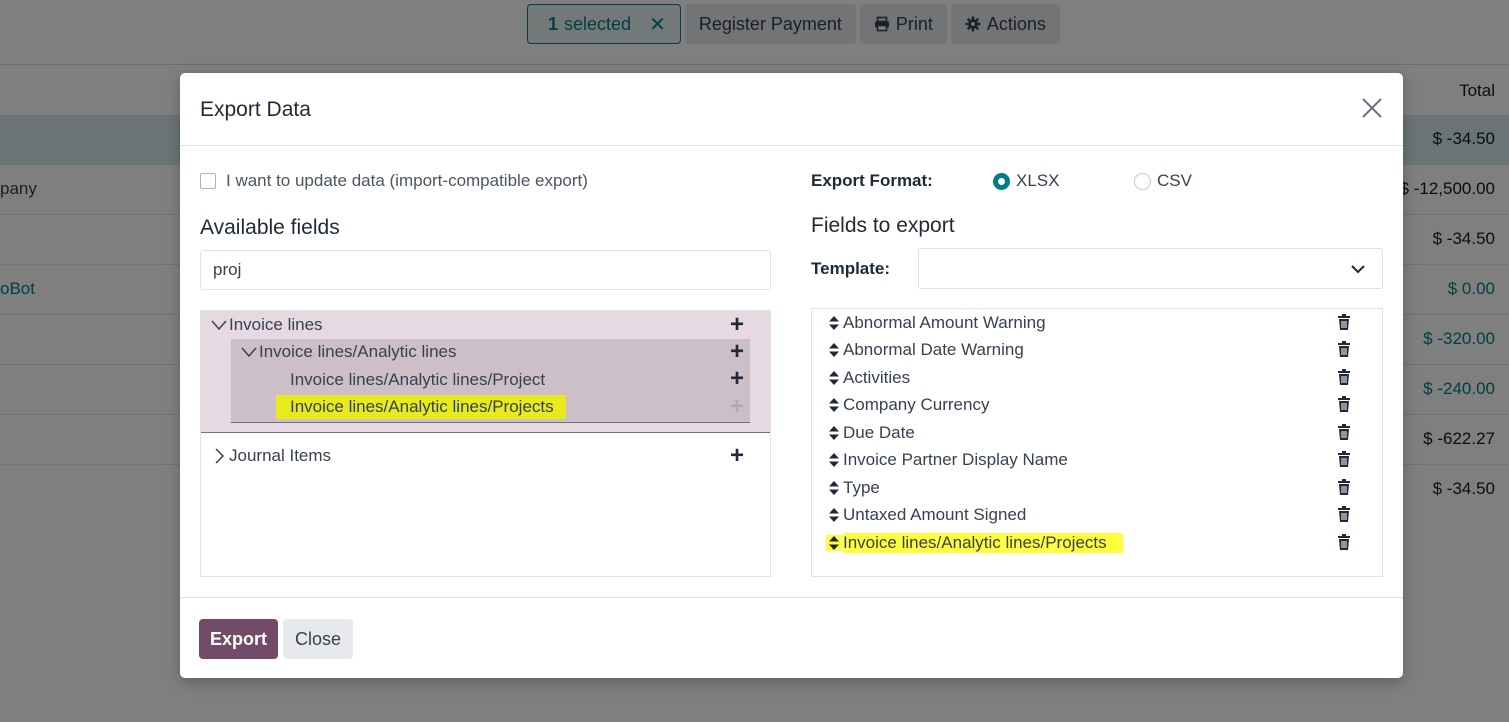  Describe the element at coordinates (208, 181) in the screenshot. I see `import-compatible-checkbox` at that location.